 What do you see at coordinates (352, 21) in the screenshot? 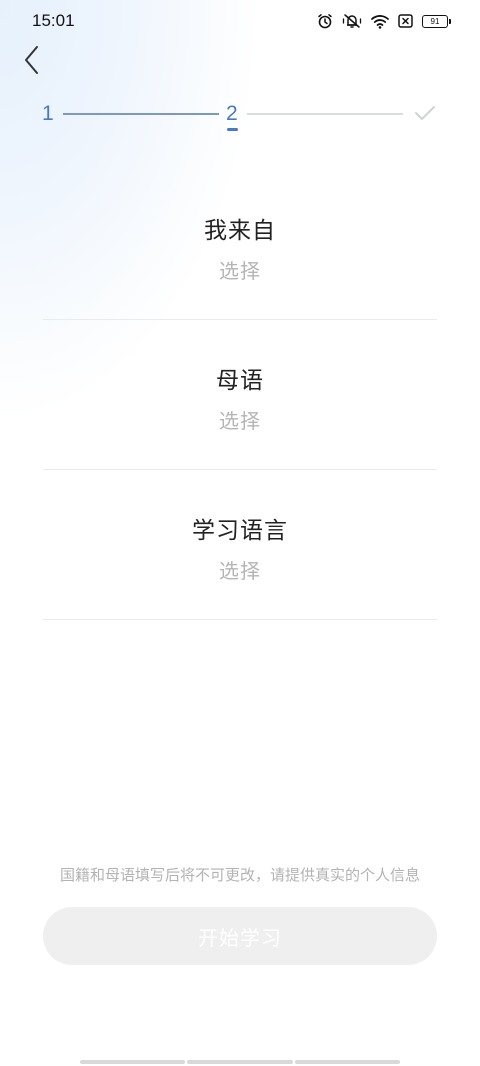
I see `mute-vibrate-icon` at bounding box center [352, 21].